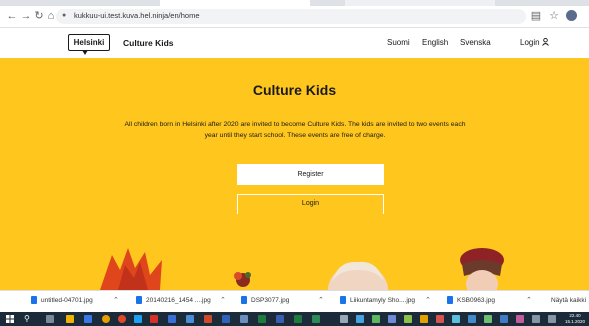 The image size is (589, 326). I want to click on login-button: Login, so click(310, 204).